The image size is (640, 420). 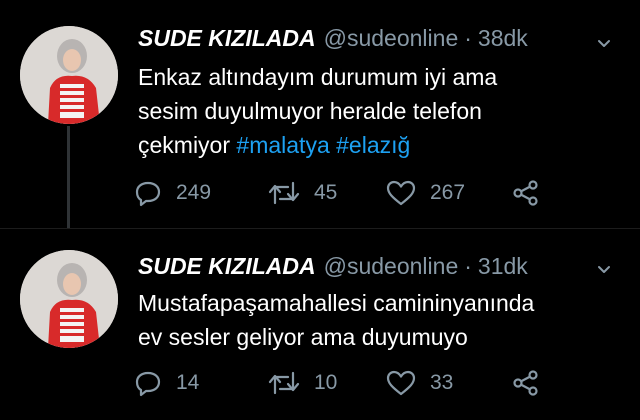 I want to click on tweet-text-line: Enkaz altındayım durumum iyi ama, so click(x=318, y=77).